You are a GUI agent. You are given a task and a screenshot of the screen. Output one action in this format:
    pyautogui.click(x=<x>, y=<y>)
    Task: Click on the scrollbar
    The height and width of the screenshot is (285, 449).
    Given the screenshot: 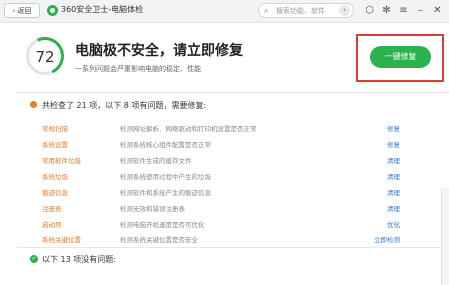 What is the action you would take?
    pyautogui.click(x=445, y=236)
    